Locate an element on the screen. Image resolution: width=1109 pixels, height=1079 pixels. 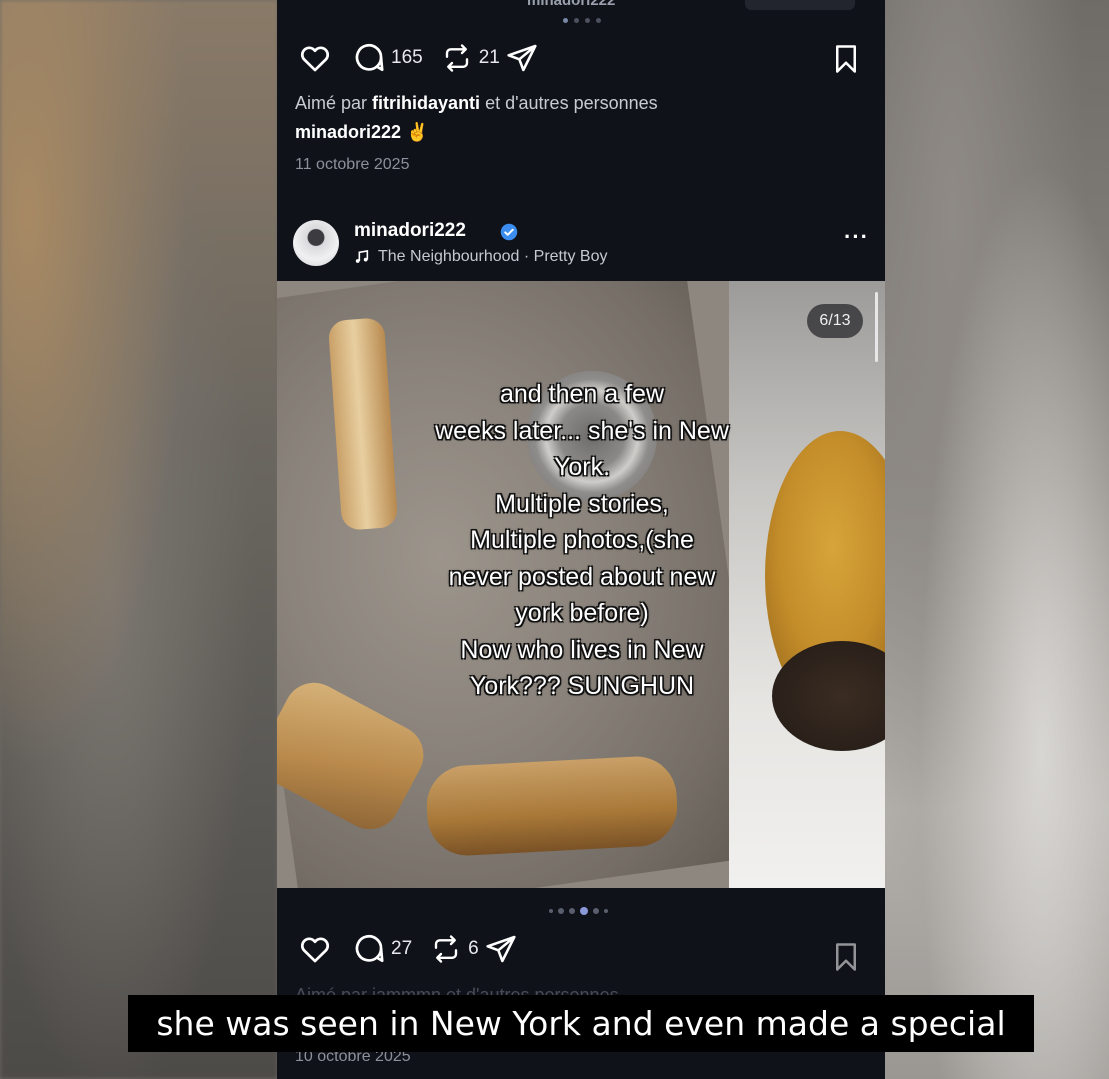
carousel-pager is located at coordinates (578, 911).